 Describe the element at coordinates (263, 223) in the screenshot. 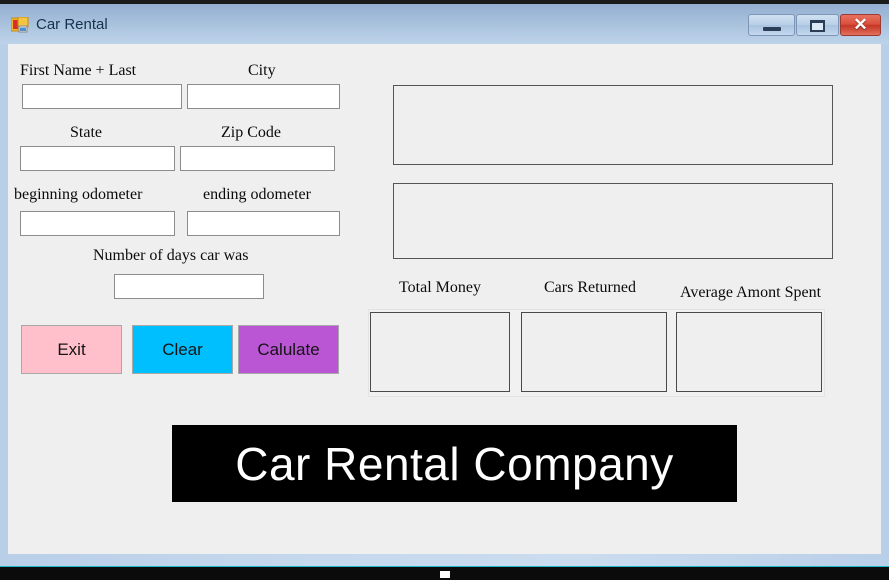

I see `input-ending-odometer` at that location.